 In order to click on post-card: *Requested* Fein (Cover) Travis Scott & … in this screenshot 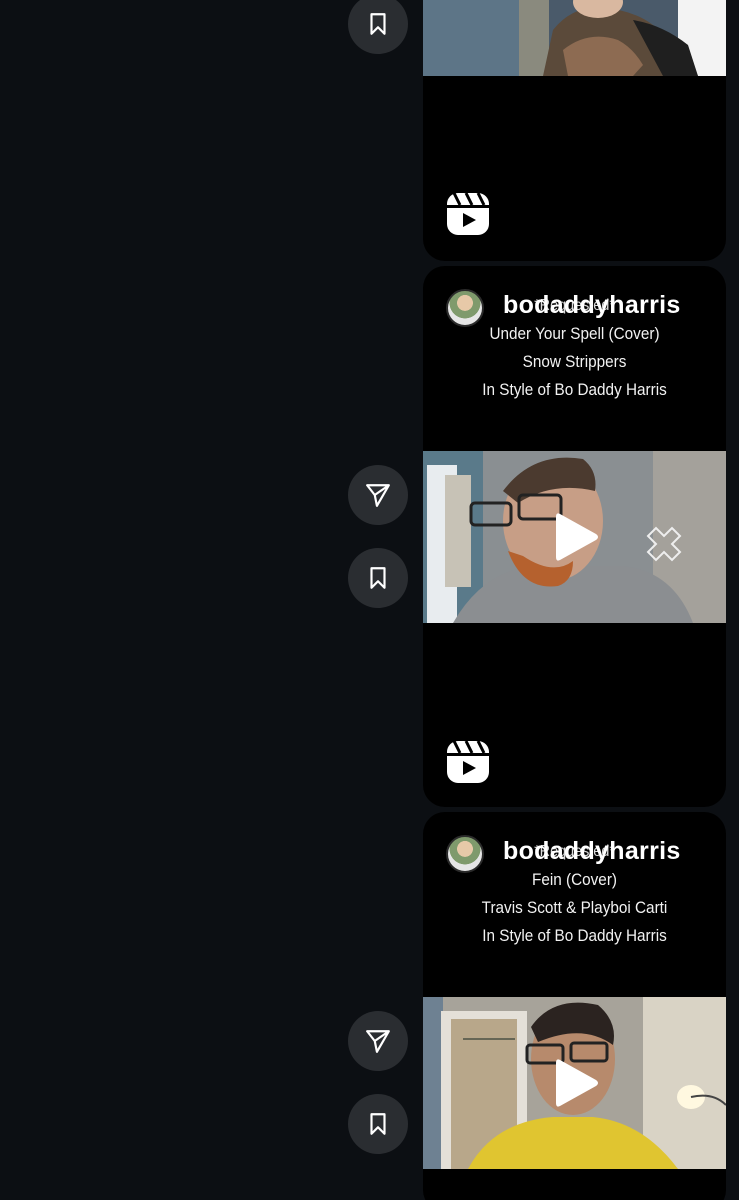, I will do `click(574, 1006)`.